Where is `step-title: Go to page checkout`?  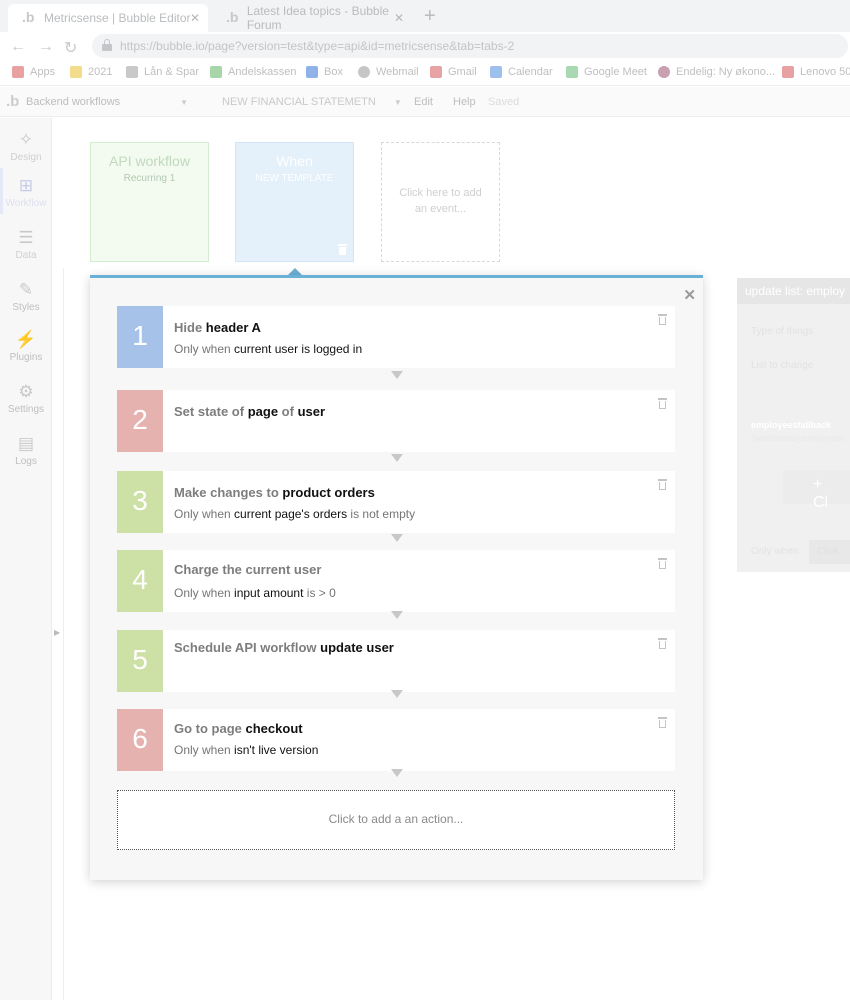 step-title: Go to page checkout is located at coordinates (238, 728).